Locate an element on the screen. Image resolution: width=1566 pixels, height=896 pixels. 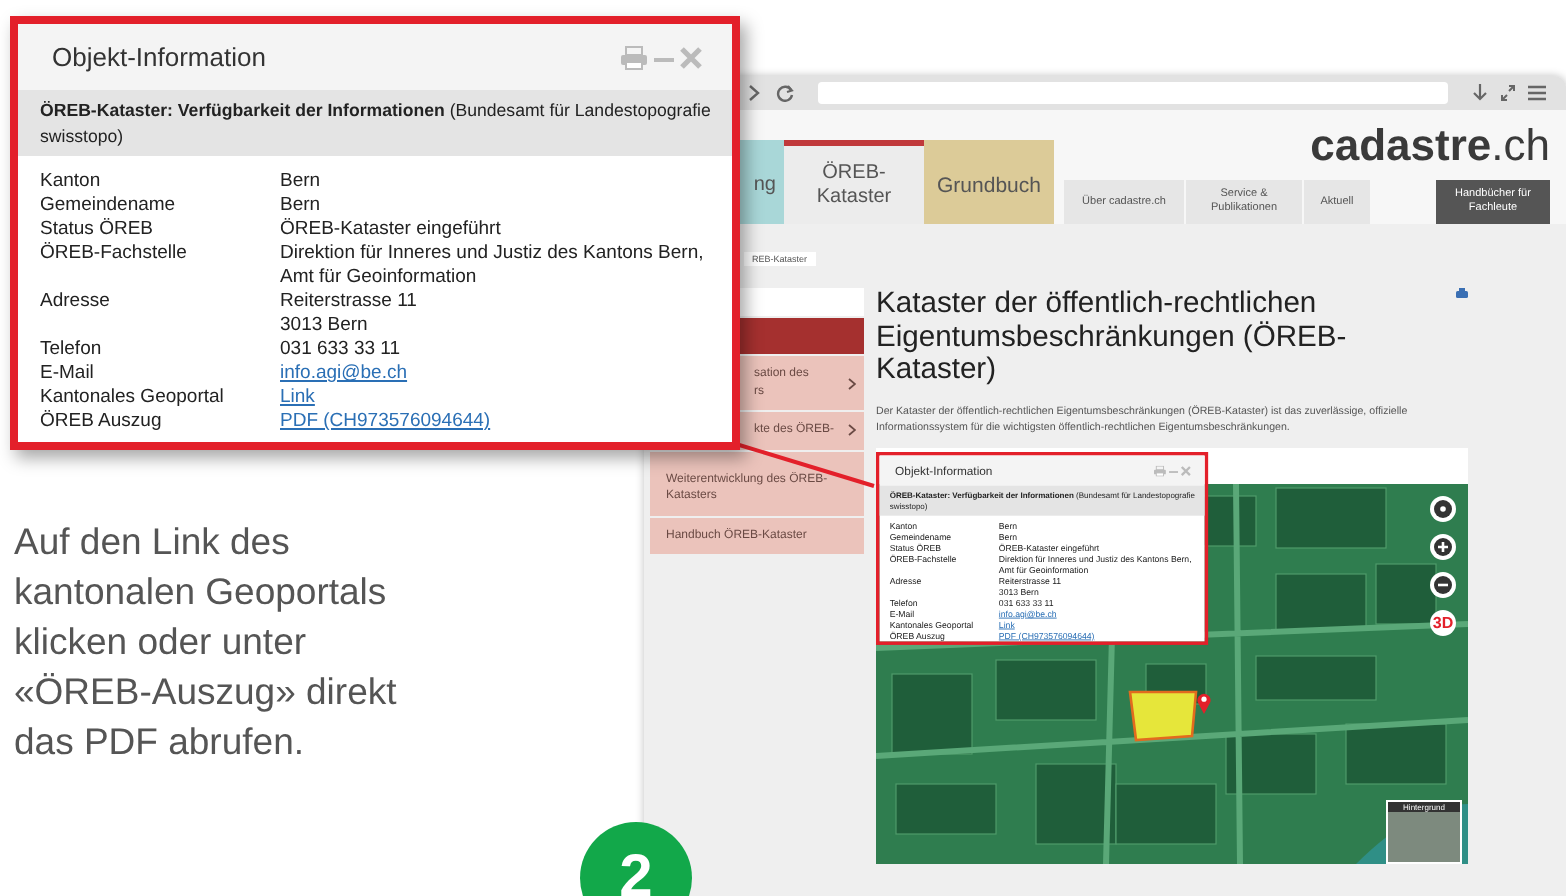
field-label: ÖREB-Fachstelle is located at coordinates (114, 255).